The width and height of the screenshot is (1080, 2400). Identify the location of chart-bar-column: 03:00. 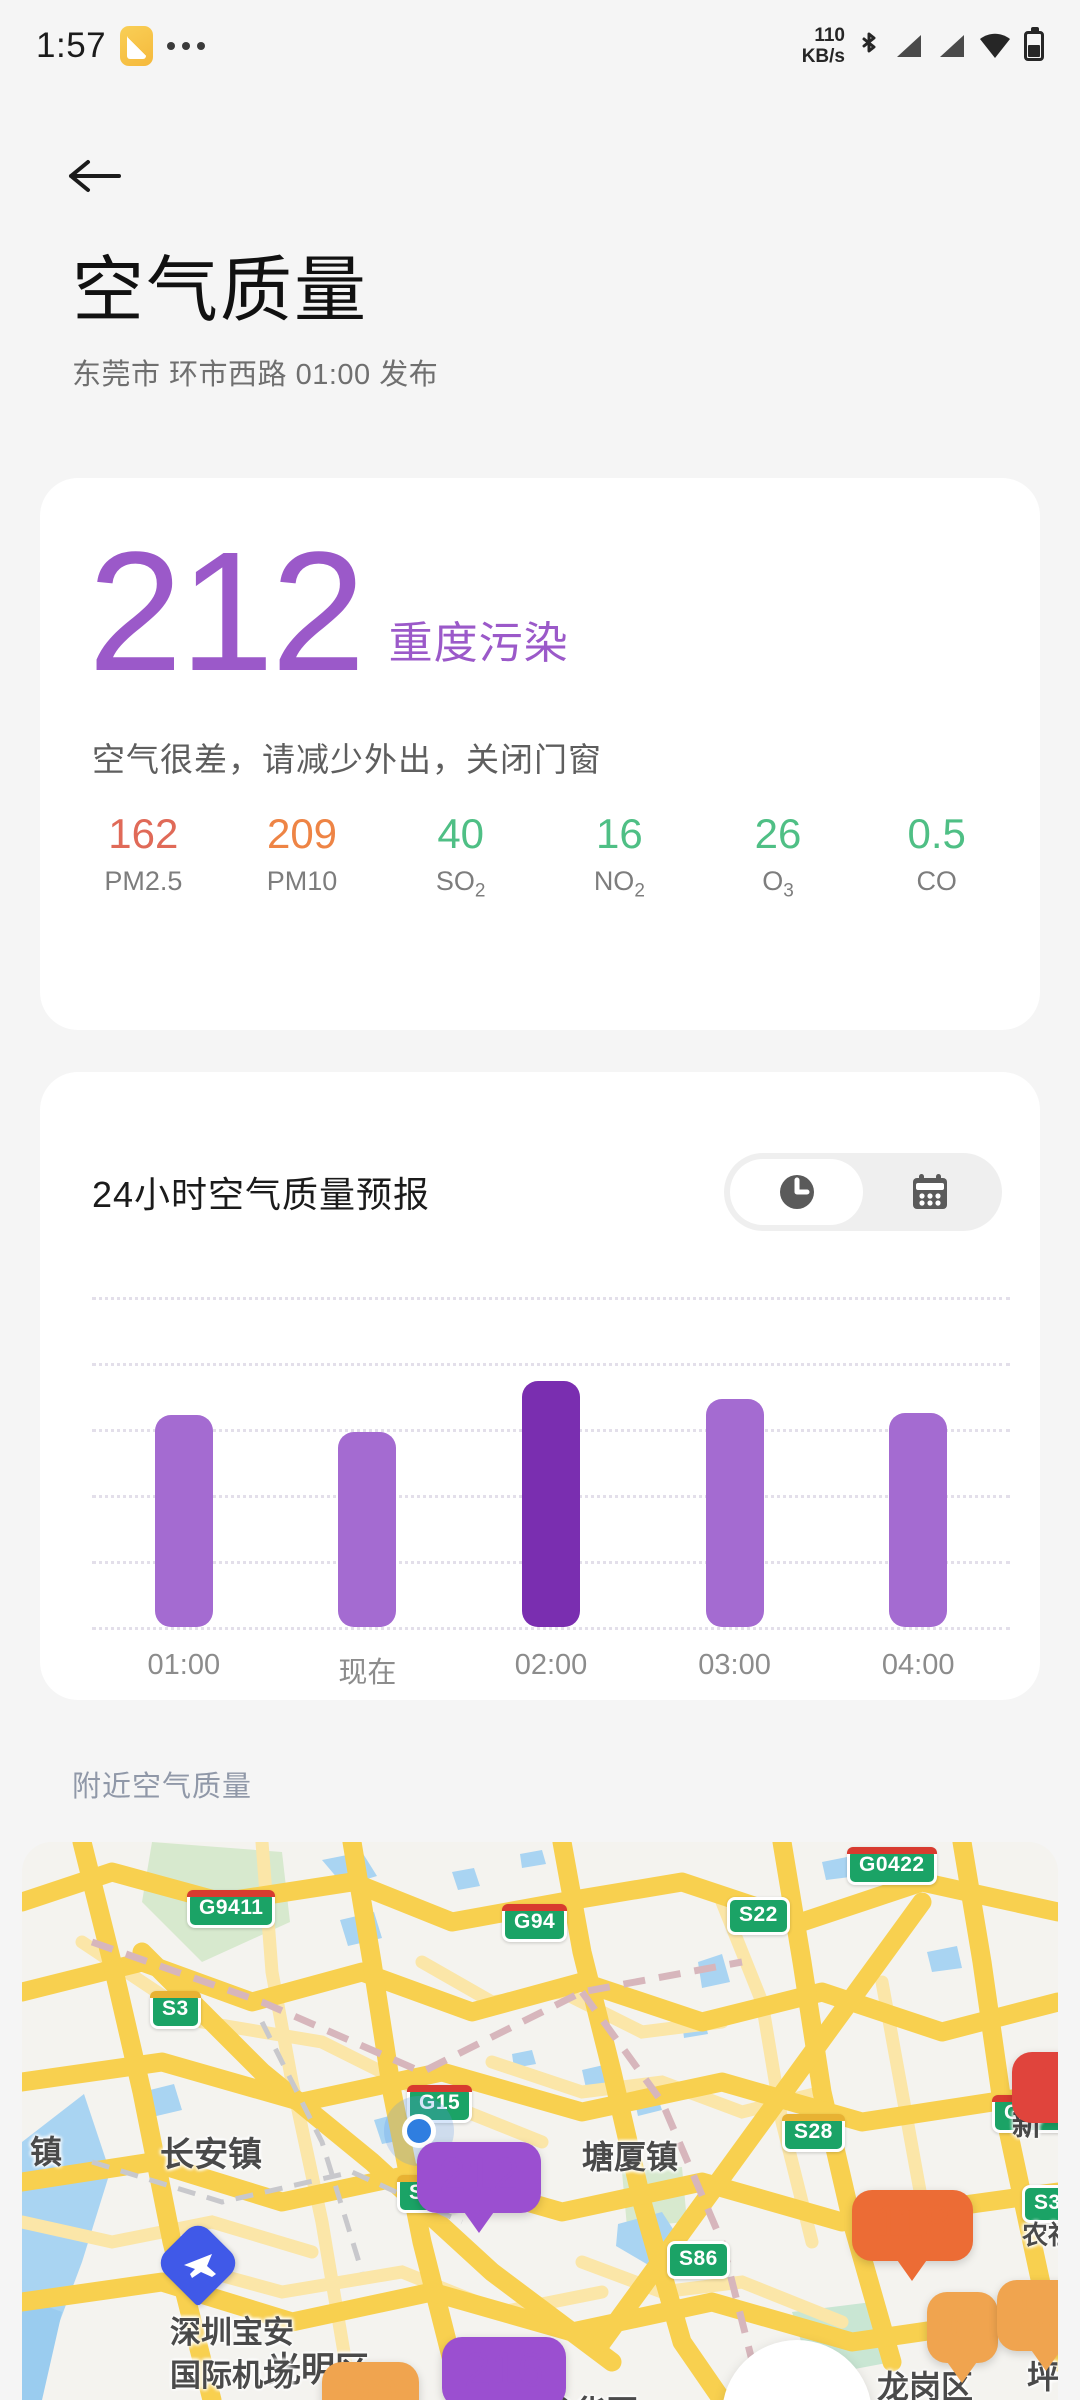
(735, 1489).